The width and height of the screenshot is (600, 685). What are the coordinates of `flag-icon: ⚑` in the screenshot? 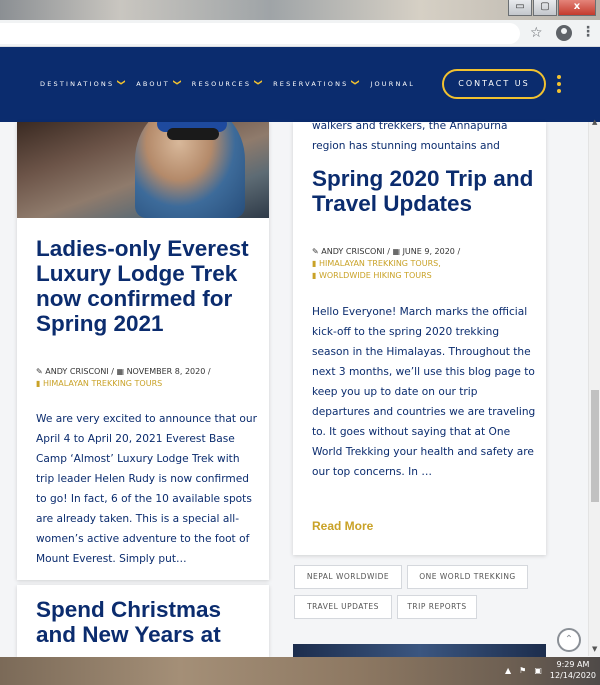 It's located at (522, 670).